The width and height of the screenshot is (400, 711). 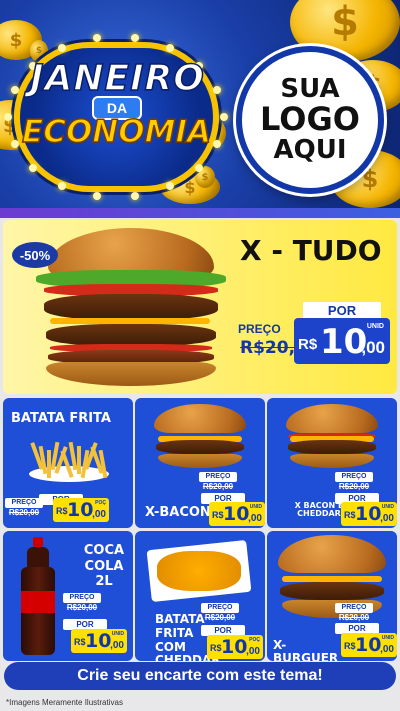 I want to click on logo-text-line: SUA, so click(x=310, y=88).